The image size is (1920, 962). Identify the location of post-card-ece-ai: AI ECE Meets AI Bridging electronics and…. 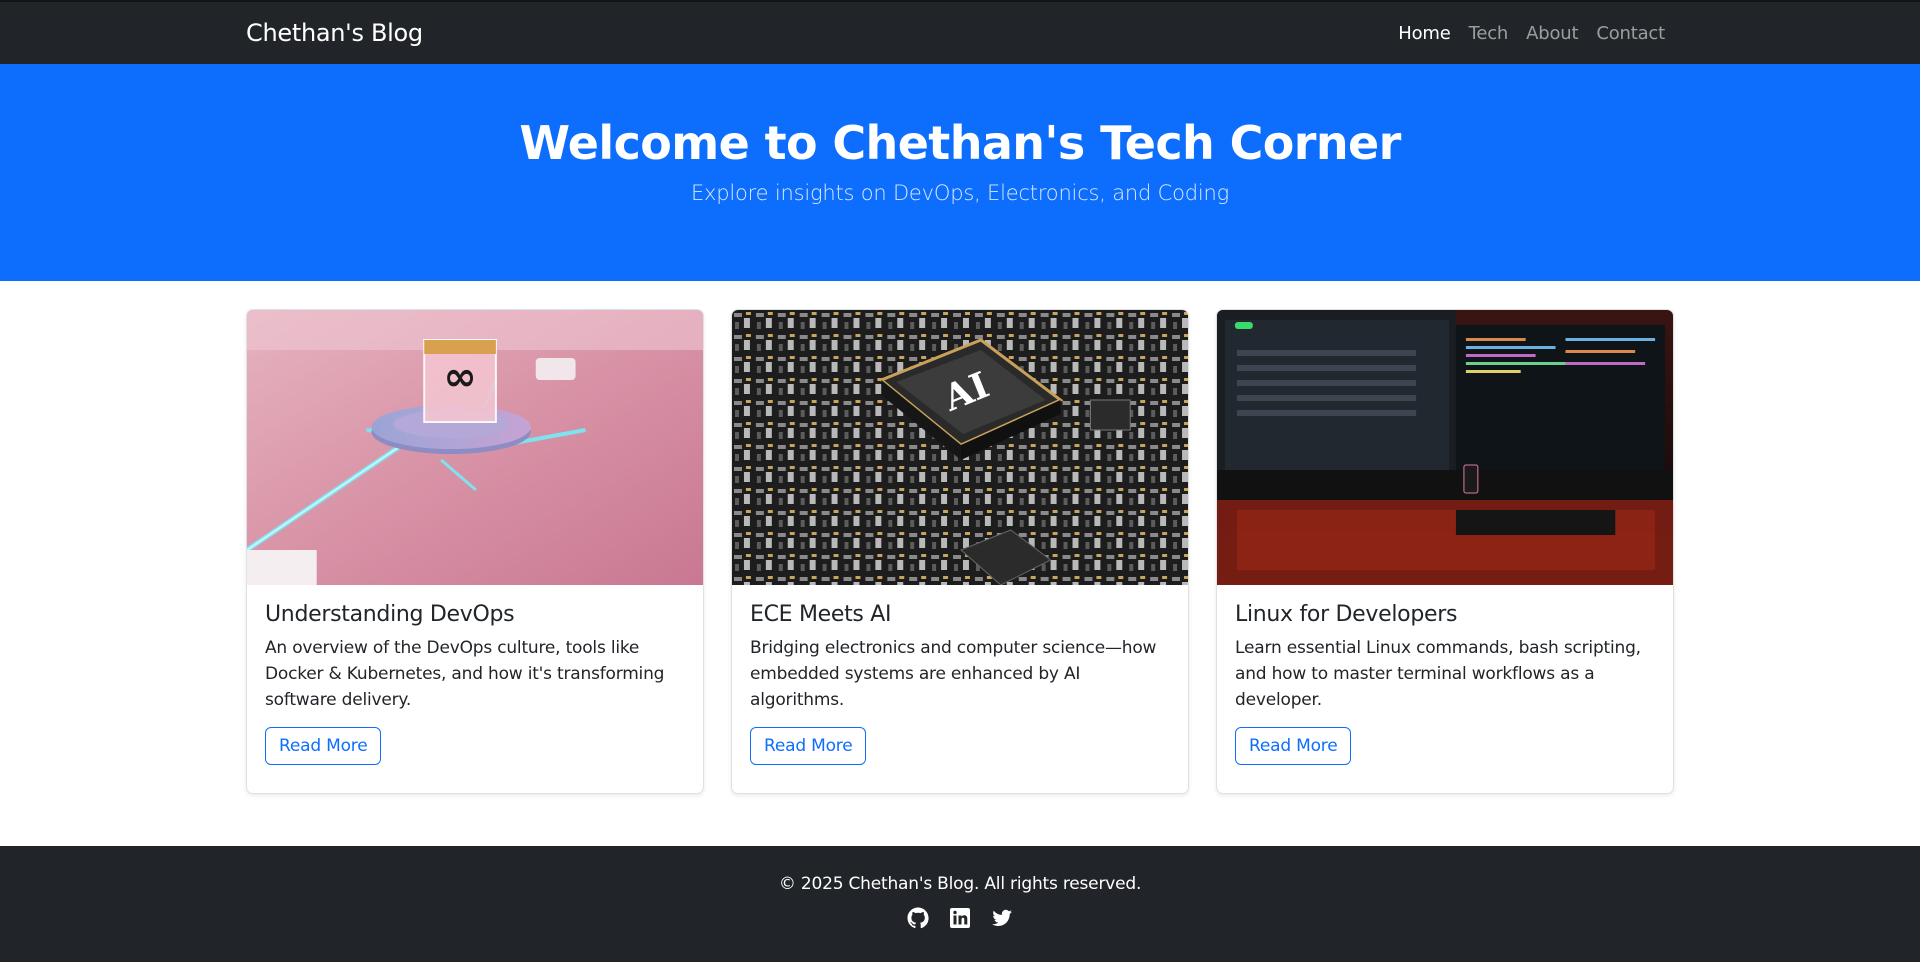
(960, 551).